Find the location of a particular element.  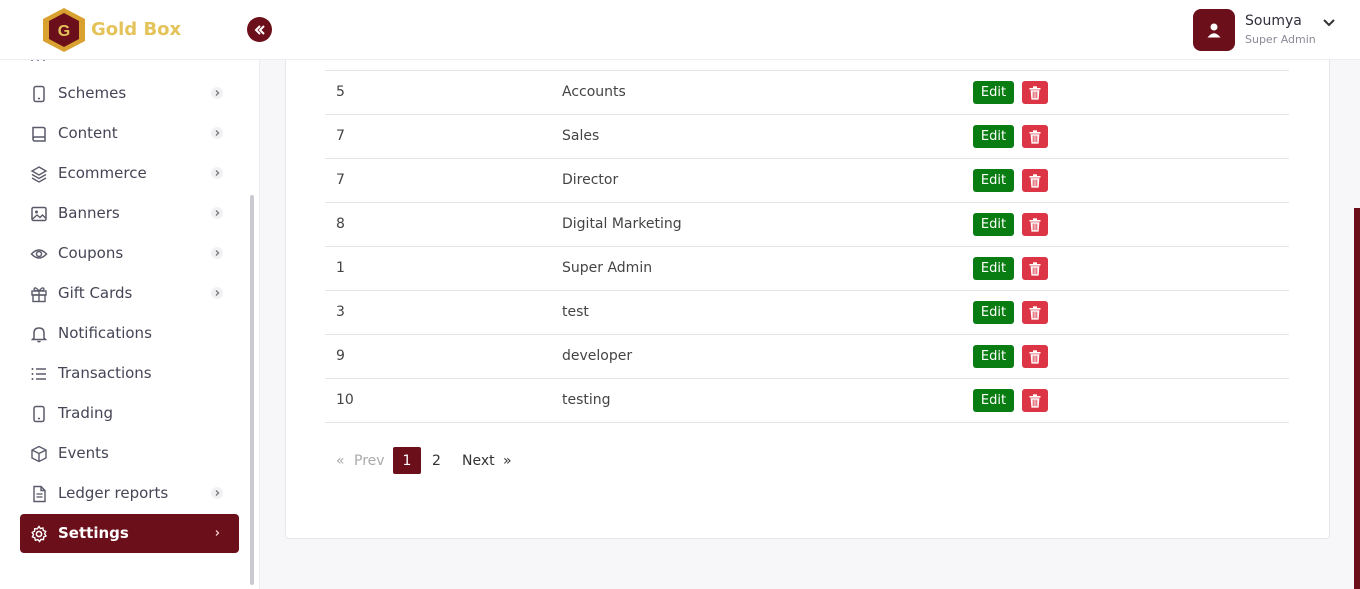

sidebar-item-label: Notifications is located at coordinates (105, 333).